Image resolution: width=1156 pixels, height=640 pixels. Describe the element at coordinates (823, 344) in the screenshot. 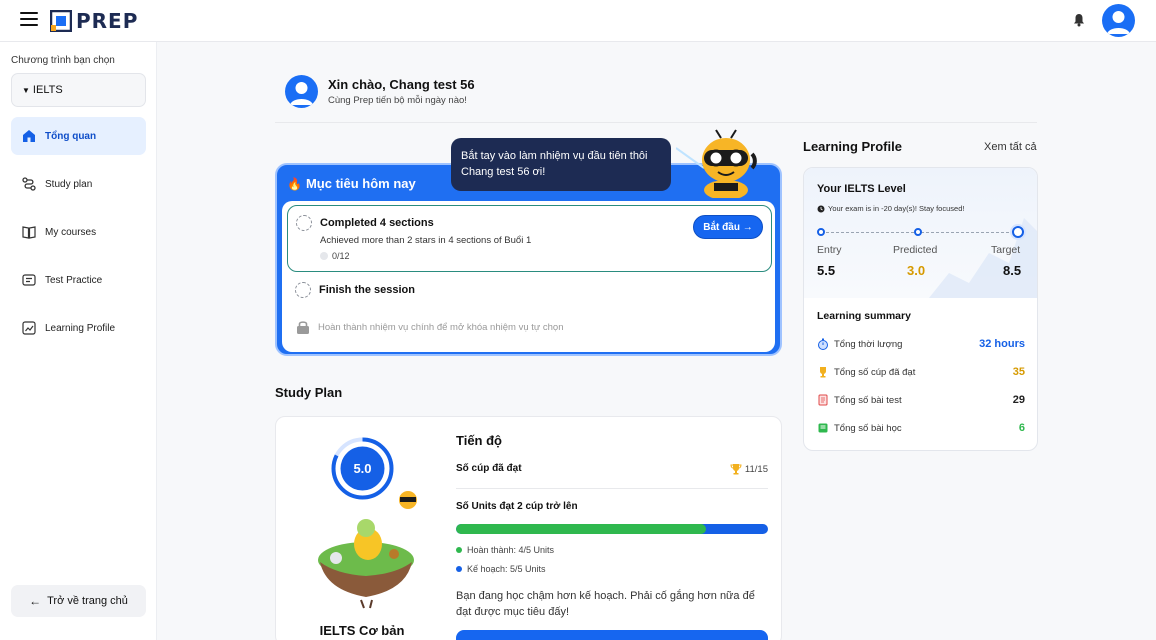

I see `stopwatch-icon` at that location.